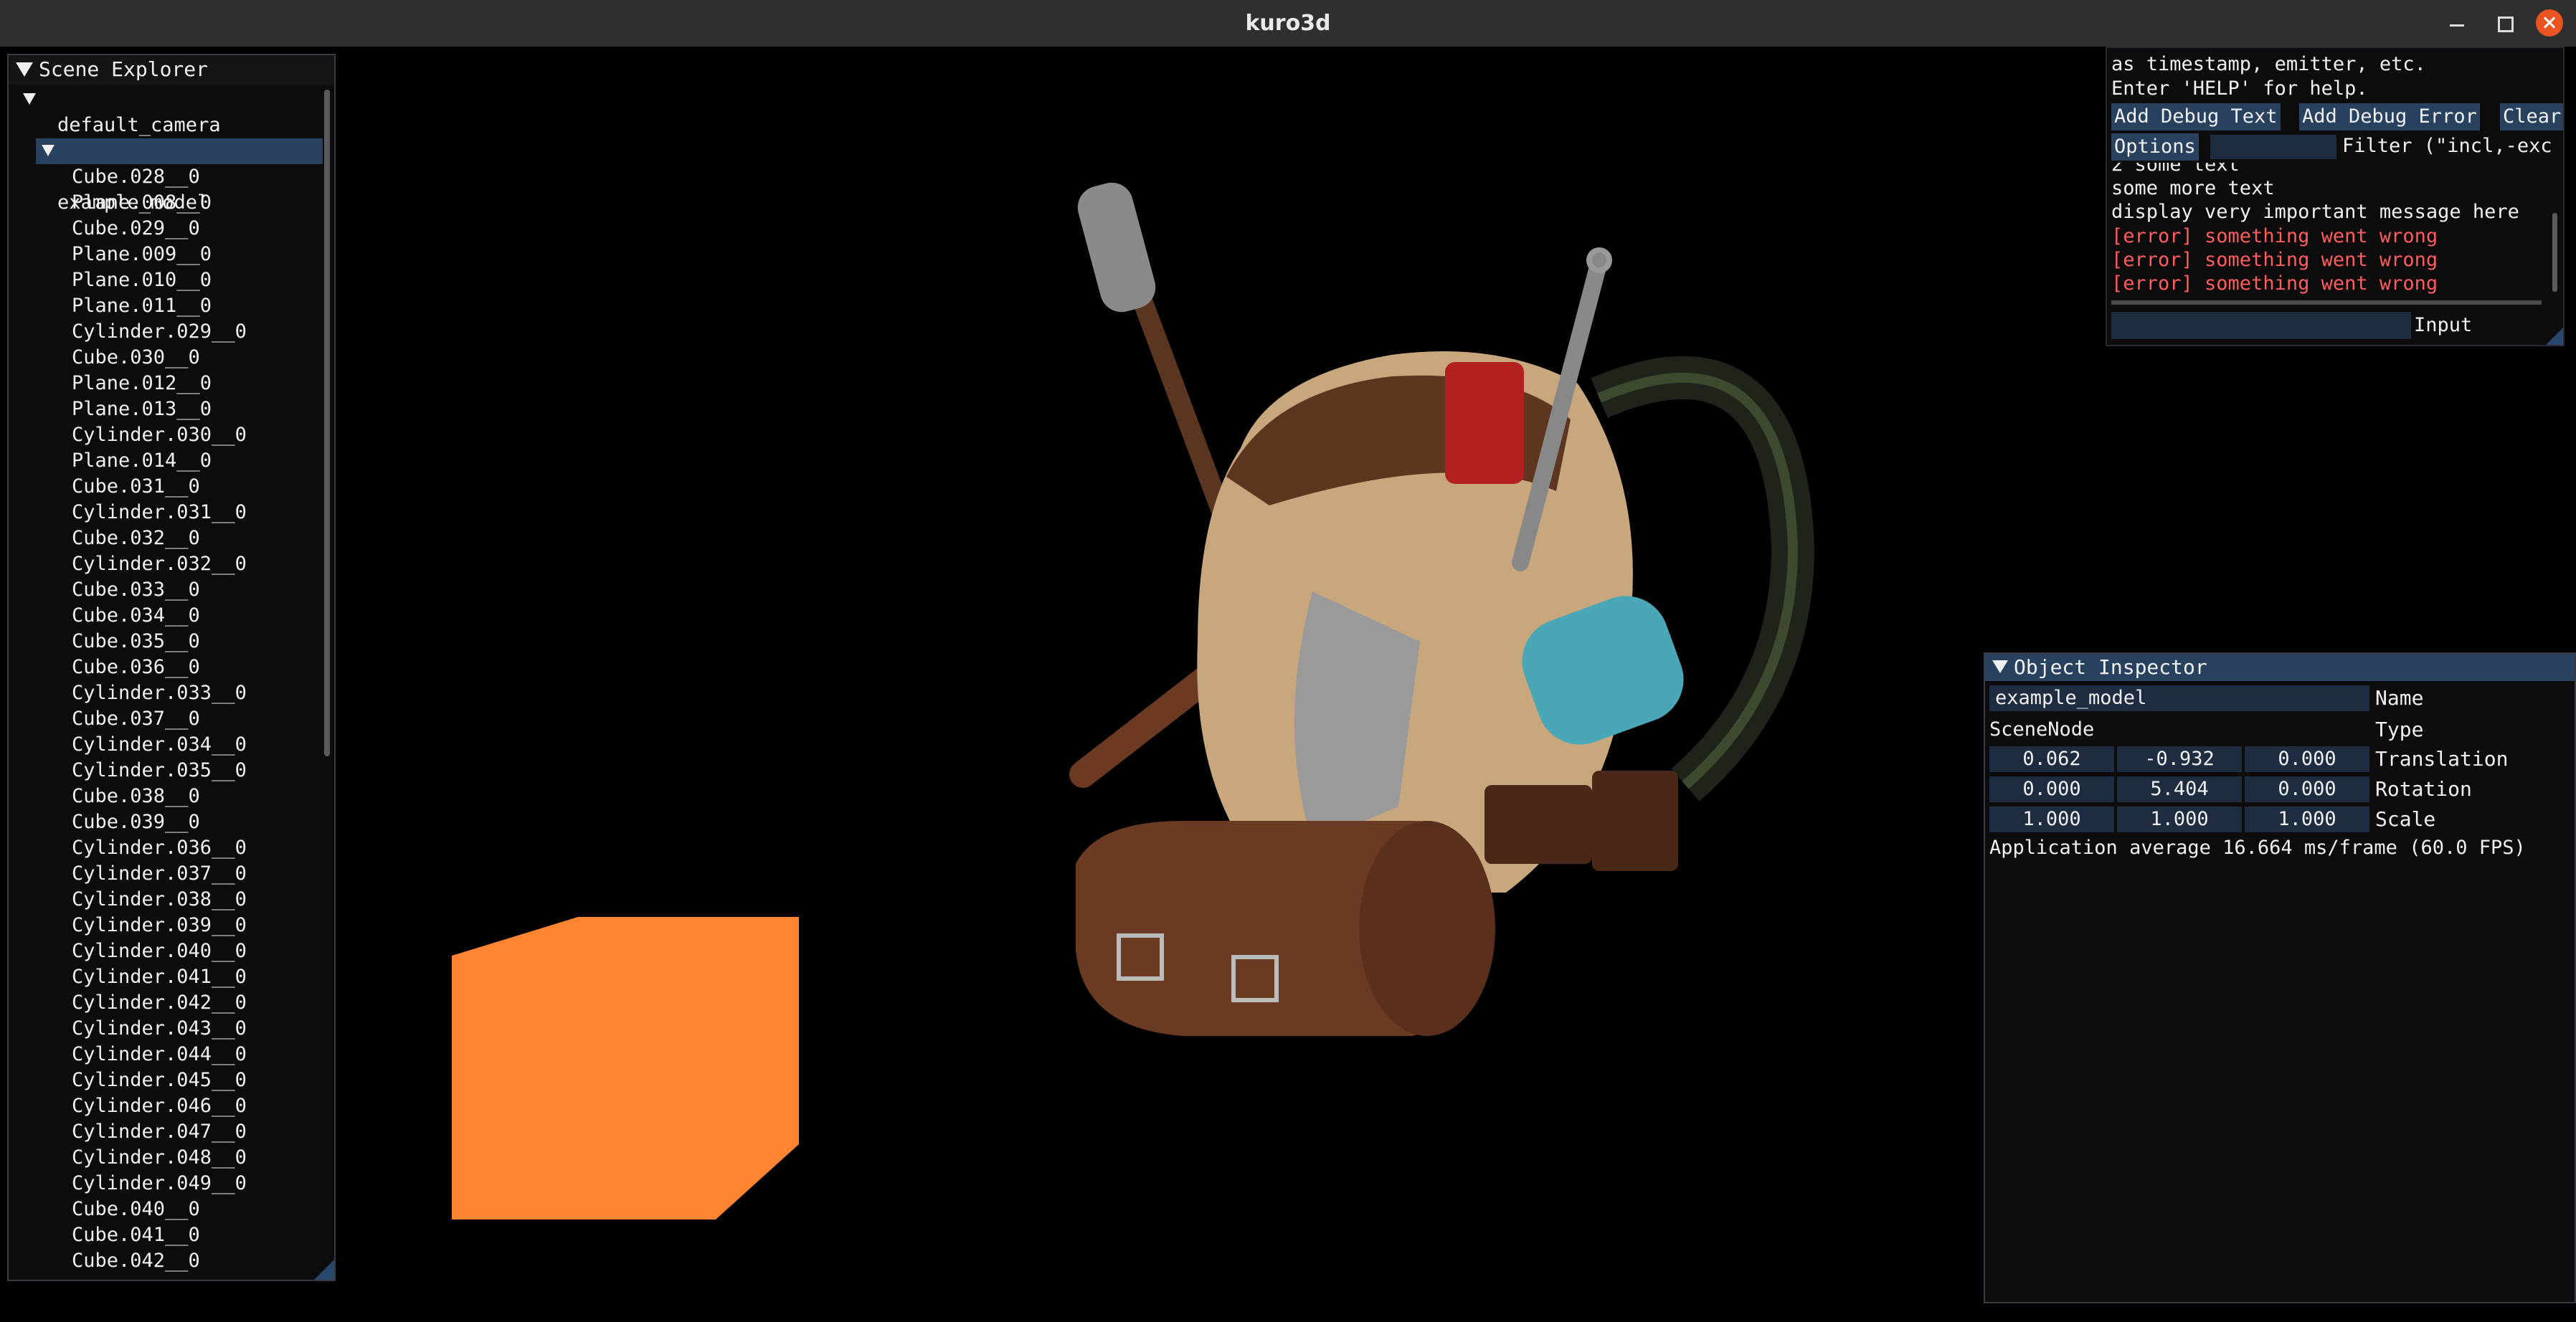 Image resolution: width=2576 pixels, height=1322 pixels. I want to click on horizontal-scrollbar, so click(2326, 303).